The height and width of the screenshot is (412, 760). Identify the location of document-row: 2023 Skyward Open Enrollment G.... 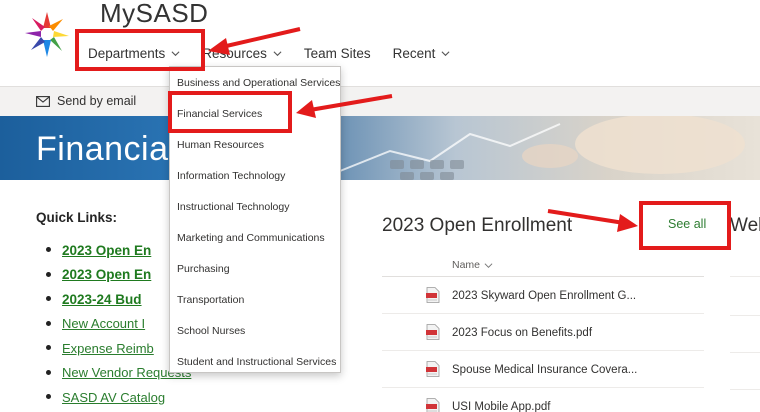
(543, 296).